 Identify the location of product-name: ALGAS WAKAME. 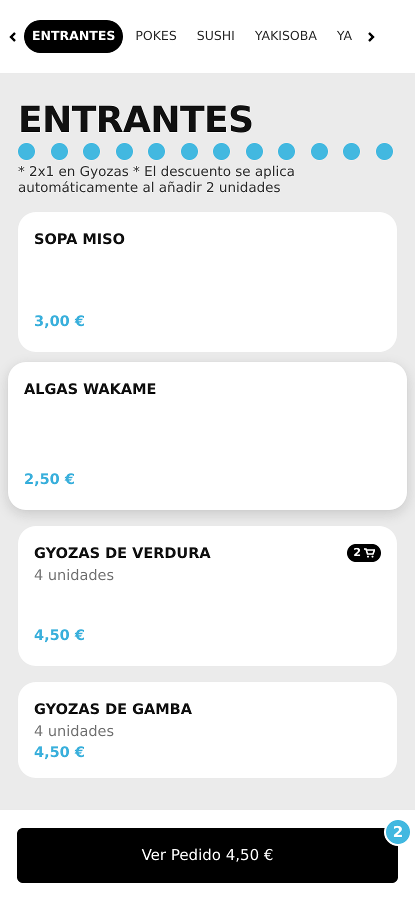
(90, 390).